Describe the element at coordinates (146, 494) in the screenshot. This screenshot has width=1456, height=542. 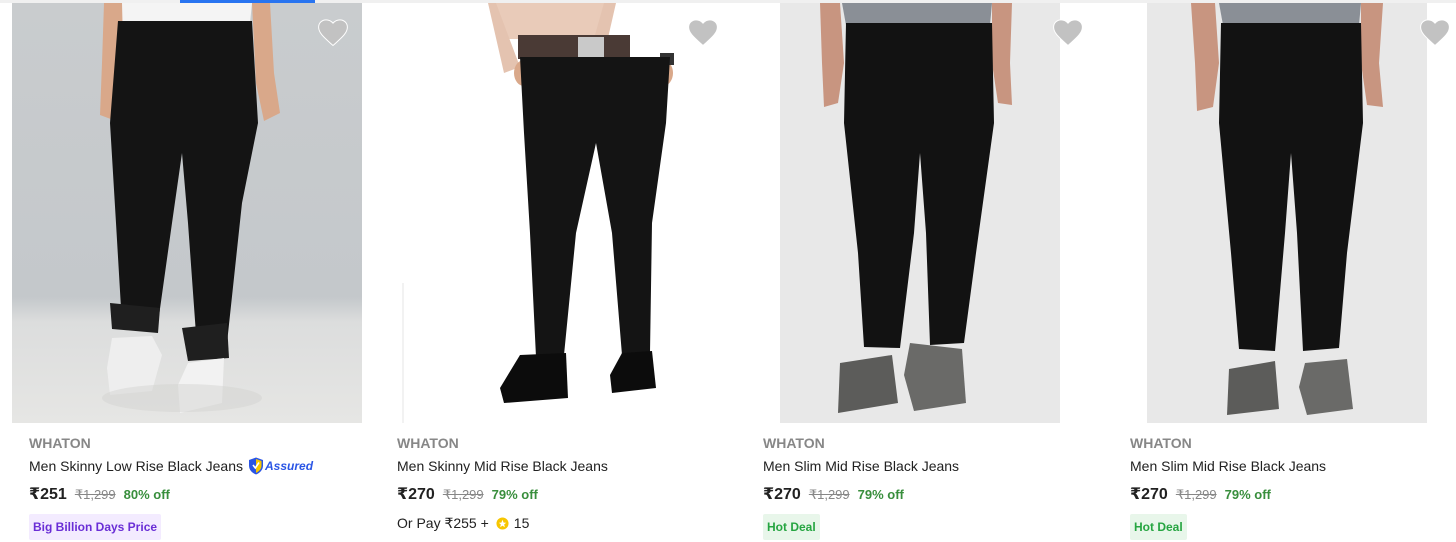
I see `discount-percent: 80% off` at that location.